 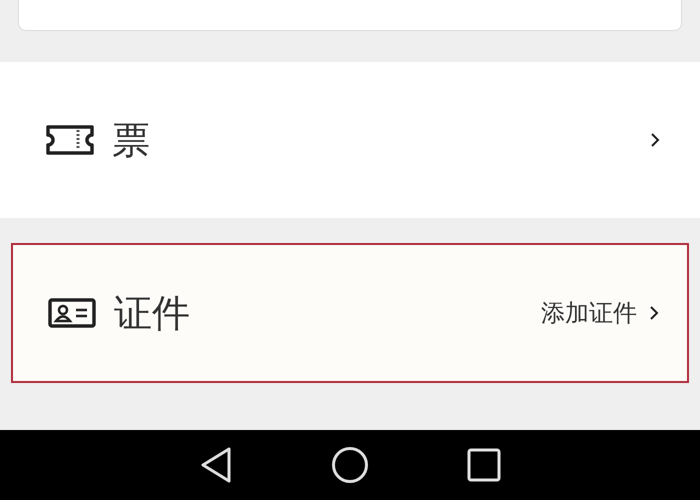 I want to click on back-icon, so click(x=216, y=465).